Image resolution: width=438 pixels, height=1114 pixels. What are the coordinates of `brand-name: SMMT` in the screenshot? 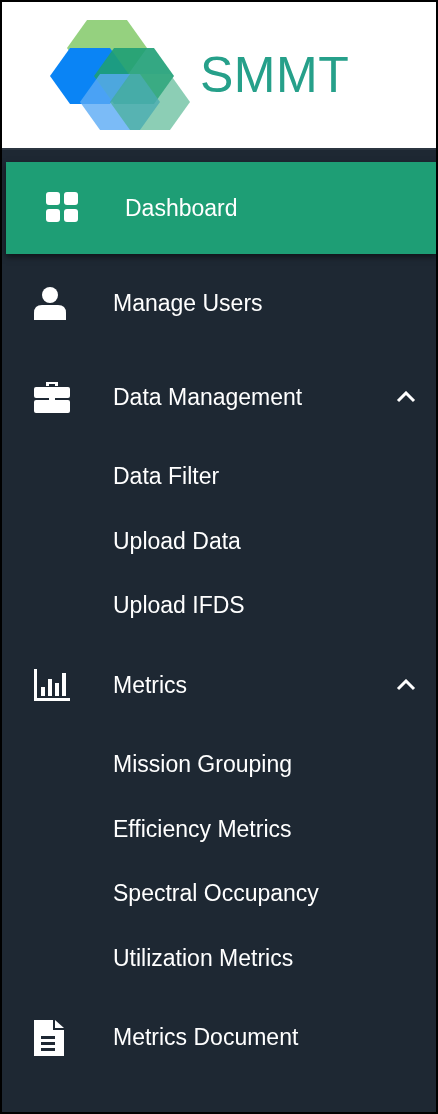 It's located at (275, 75).